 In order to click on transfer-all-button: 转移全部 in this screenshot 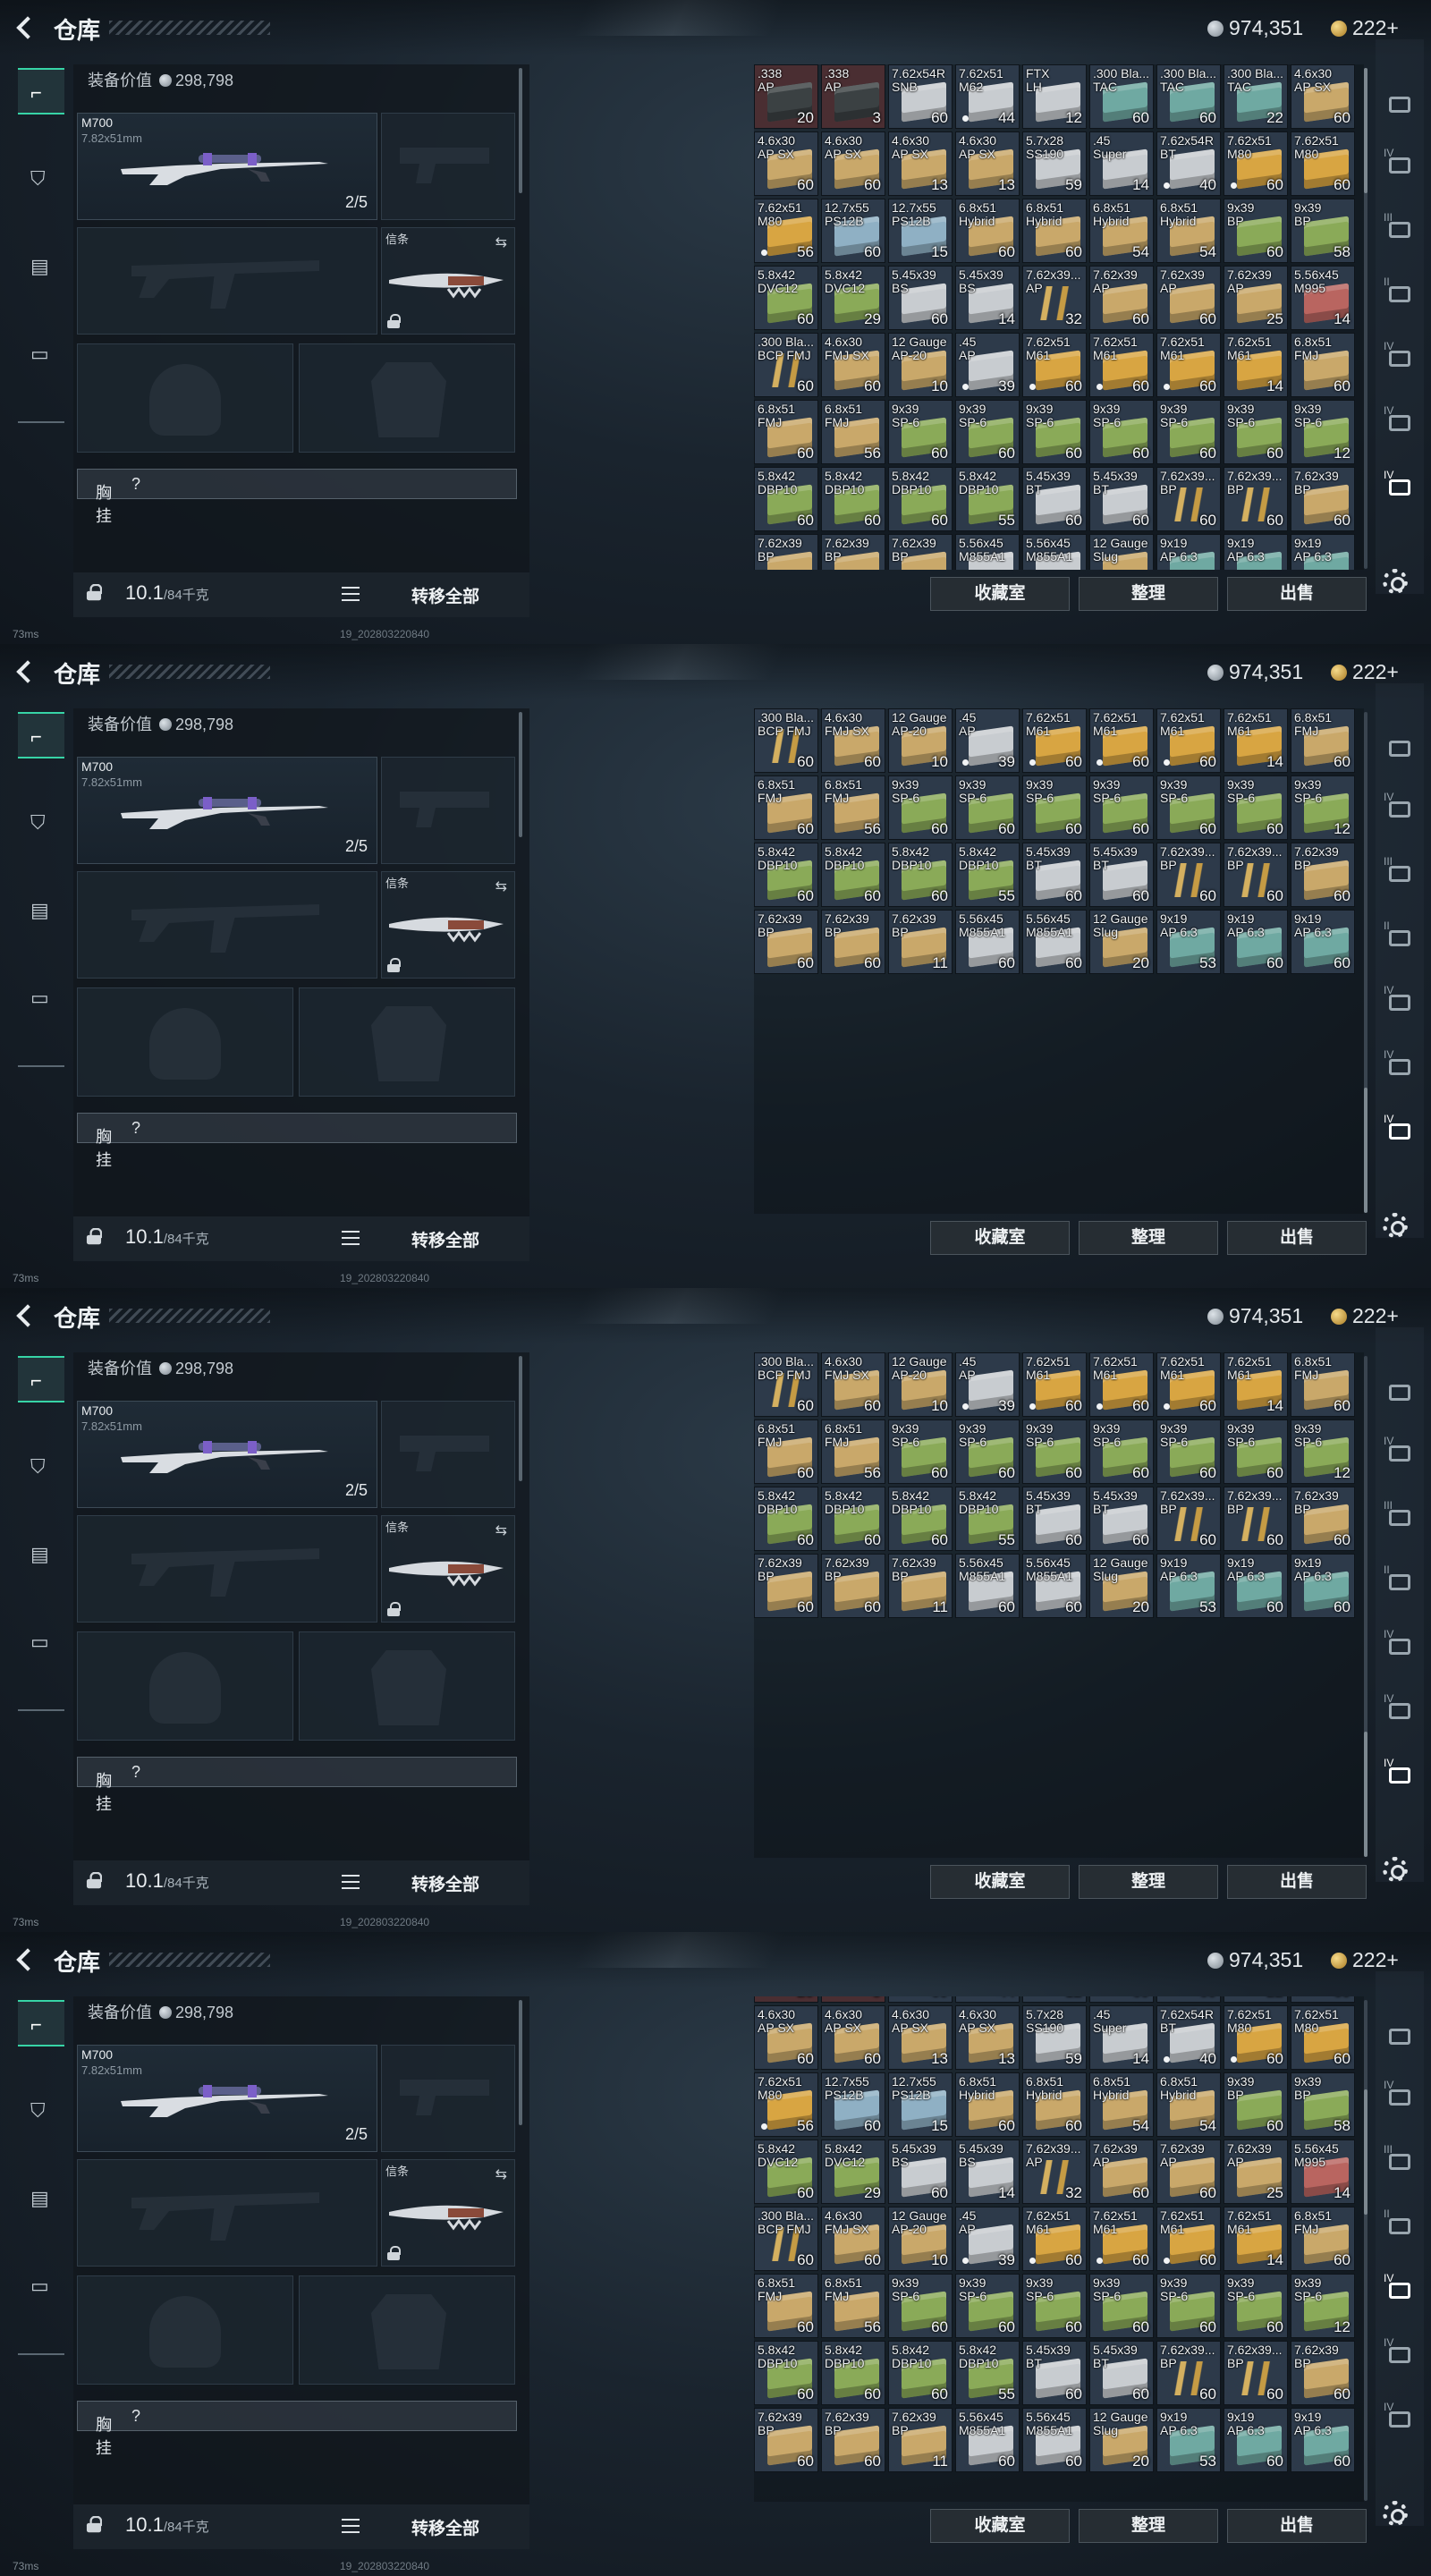, I will do `click(445, 595)`.